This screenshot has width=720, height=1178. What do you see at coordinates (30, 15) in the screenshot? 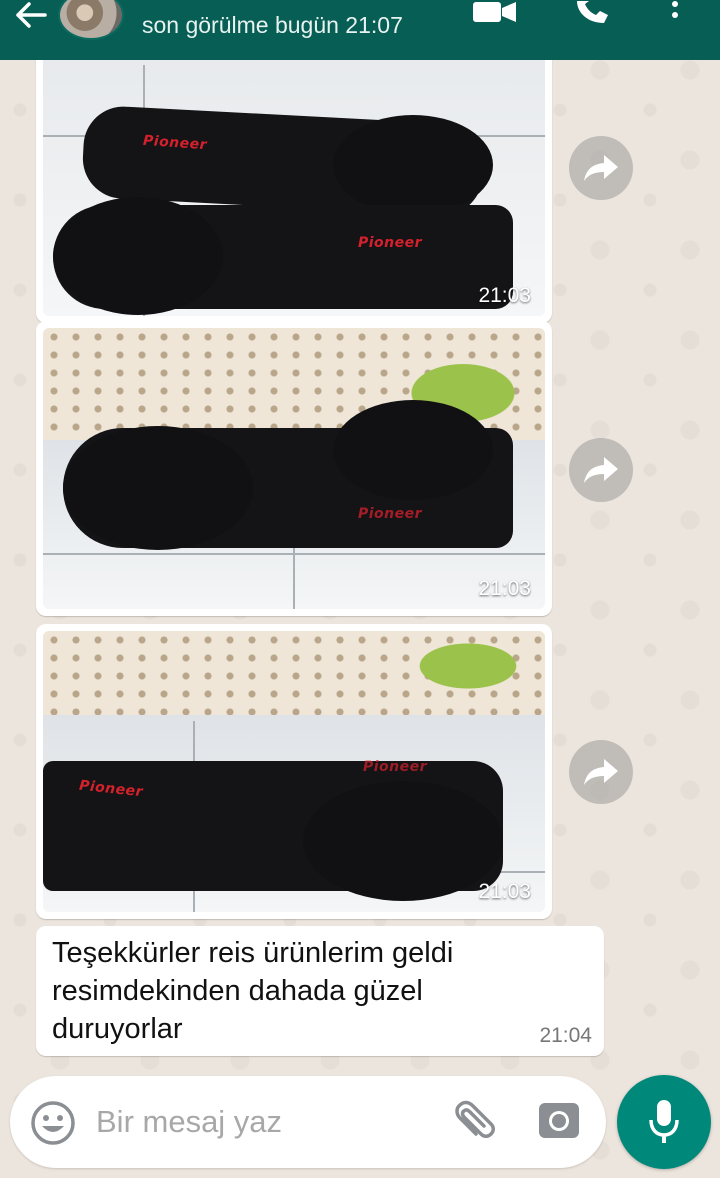
I see `back-arrow-icon` at bounding box center [30, 15].